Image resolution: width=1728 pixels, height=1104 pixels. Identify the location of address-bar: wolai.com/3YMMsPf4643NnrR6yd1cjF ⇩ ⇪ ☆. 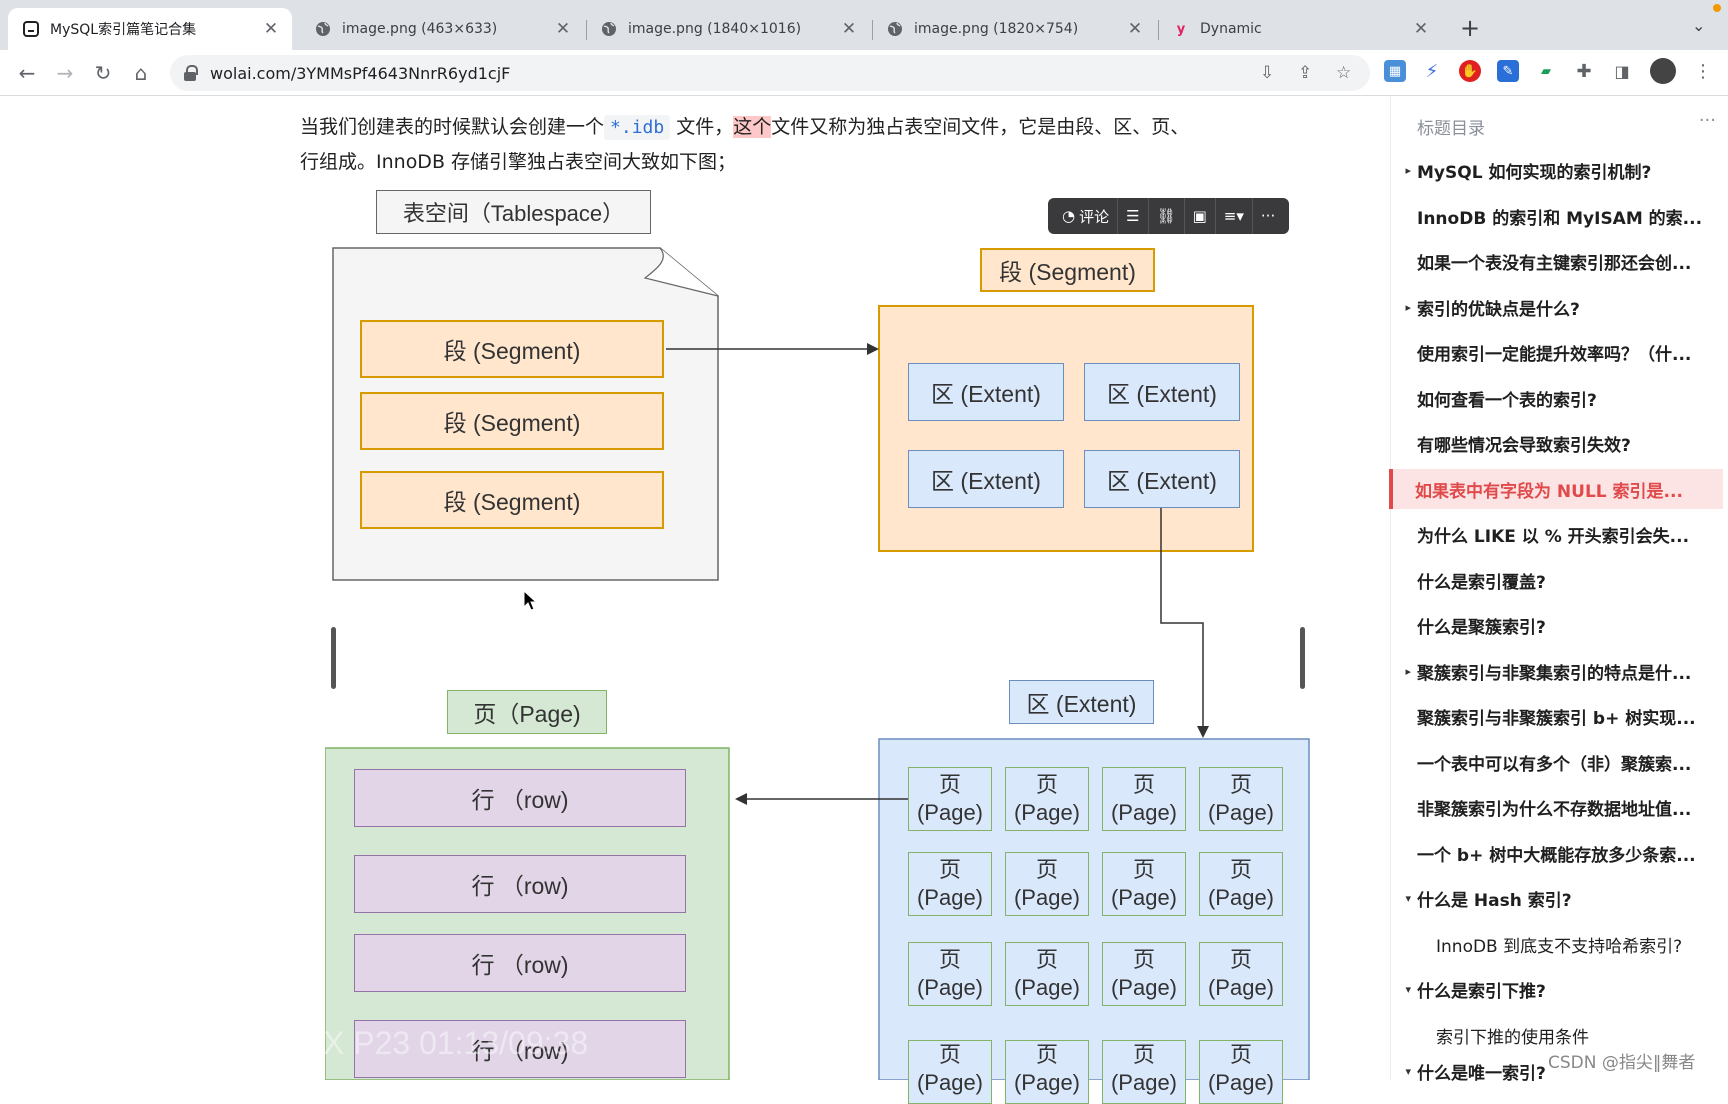
(770, 73).